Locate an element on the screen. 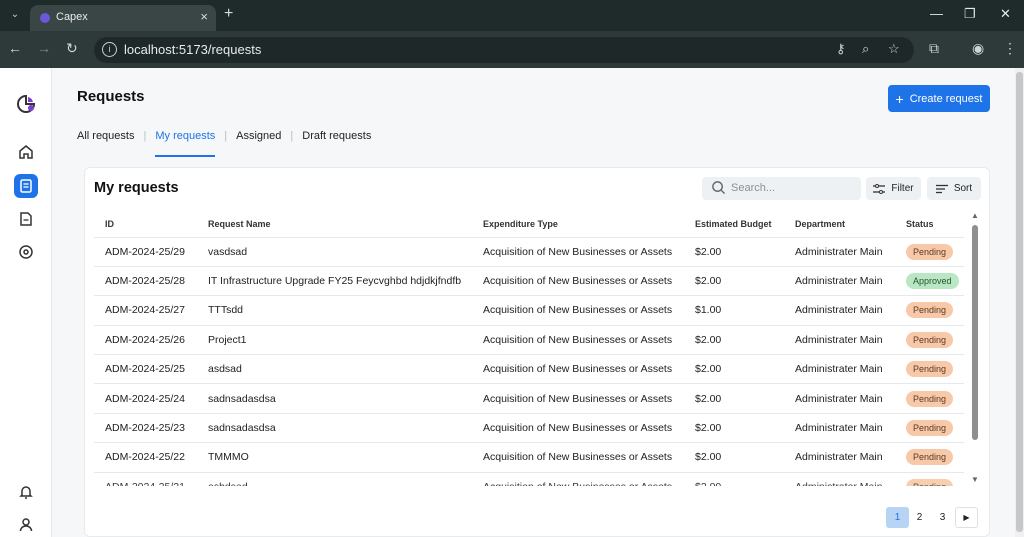 This screenshot has width=1024, height=537. page-scrollbar is located at coordinates (1019, 302).